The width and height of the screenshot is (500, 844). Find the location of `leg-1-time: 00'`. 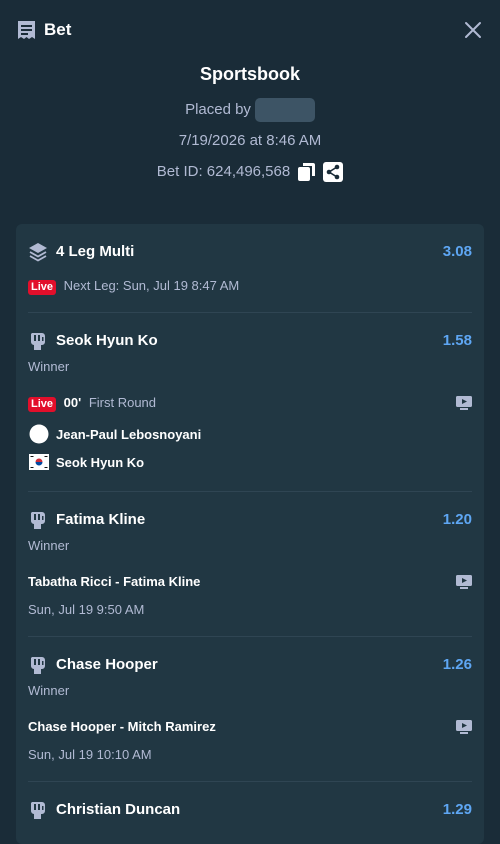

leg-1-time: 00' is located at coordinates (72, 402).